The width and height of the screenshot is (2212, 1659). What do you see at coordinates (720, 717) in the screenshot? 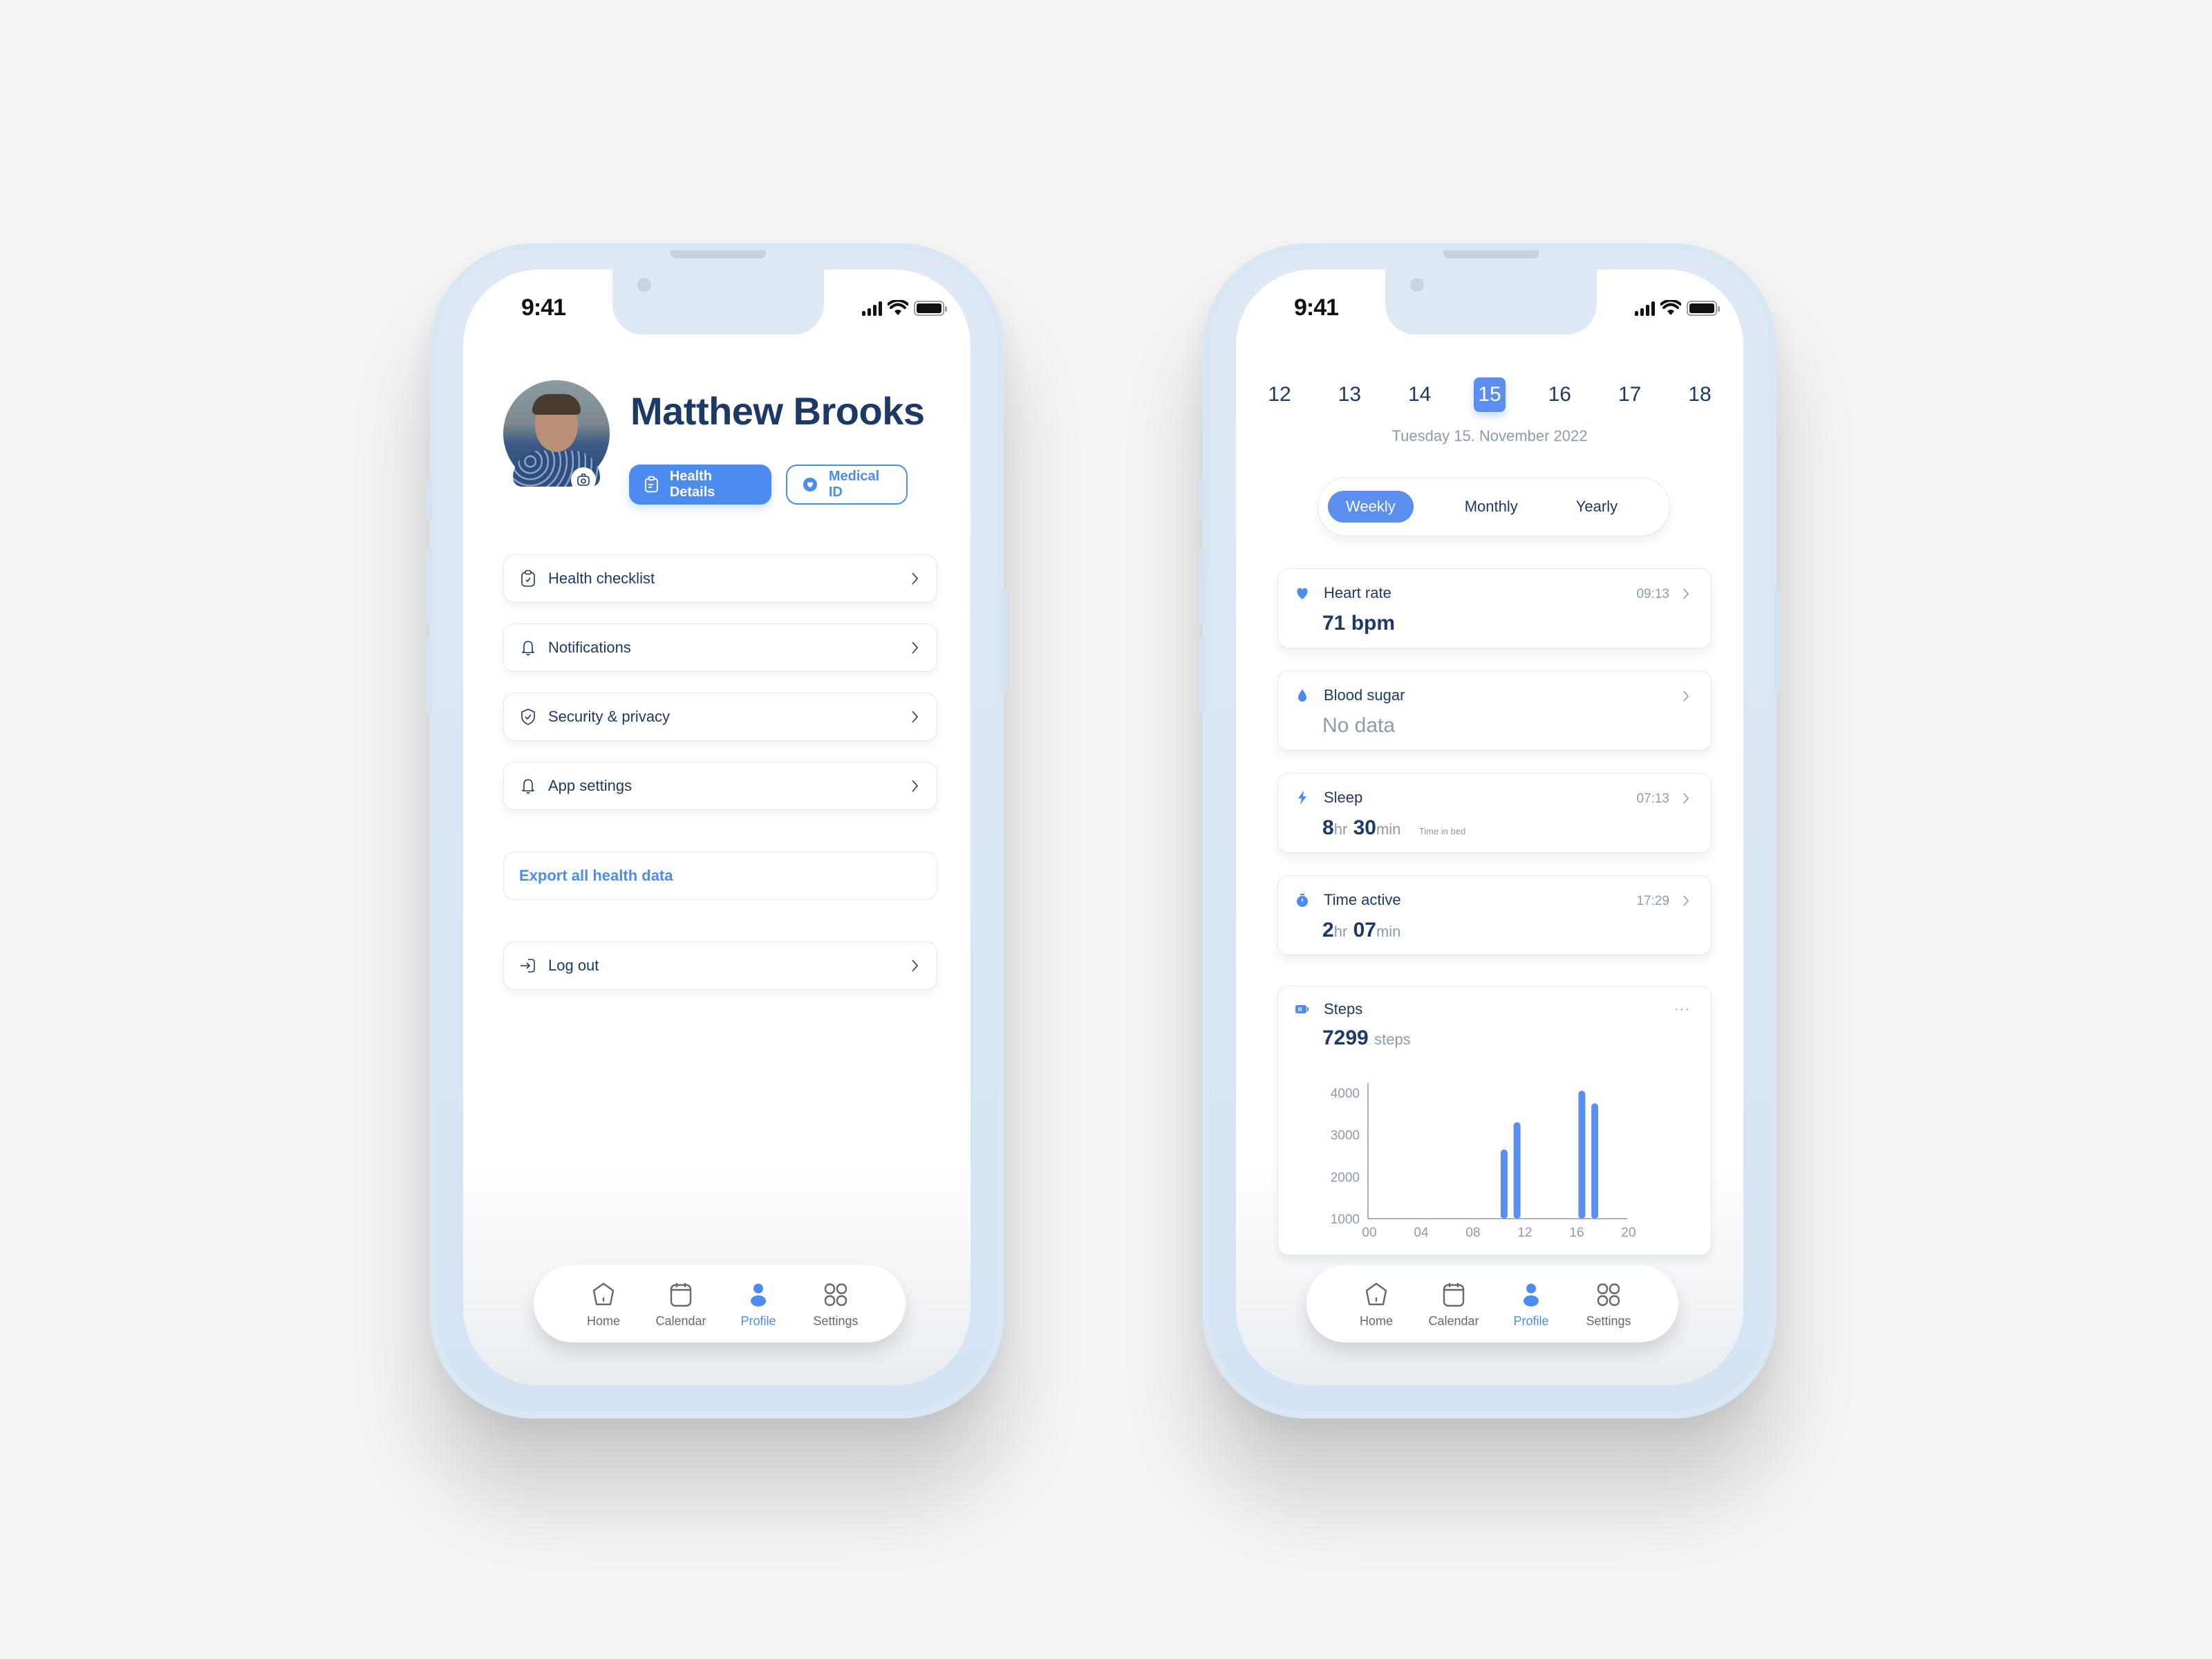
I see `menu-item-security-privacy: Security & privacy` at bounding box center [720, 717].